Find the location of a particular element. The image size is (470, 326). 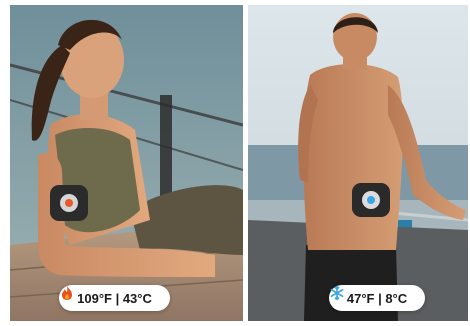

hot-temperature-text: 109°F | 43°C is located at coordinates (114, 298).